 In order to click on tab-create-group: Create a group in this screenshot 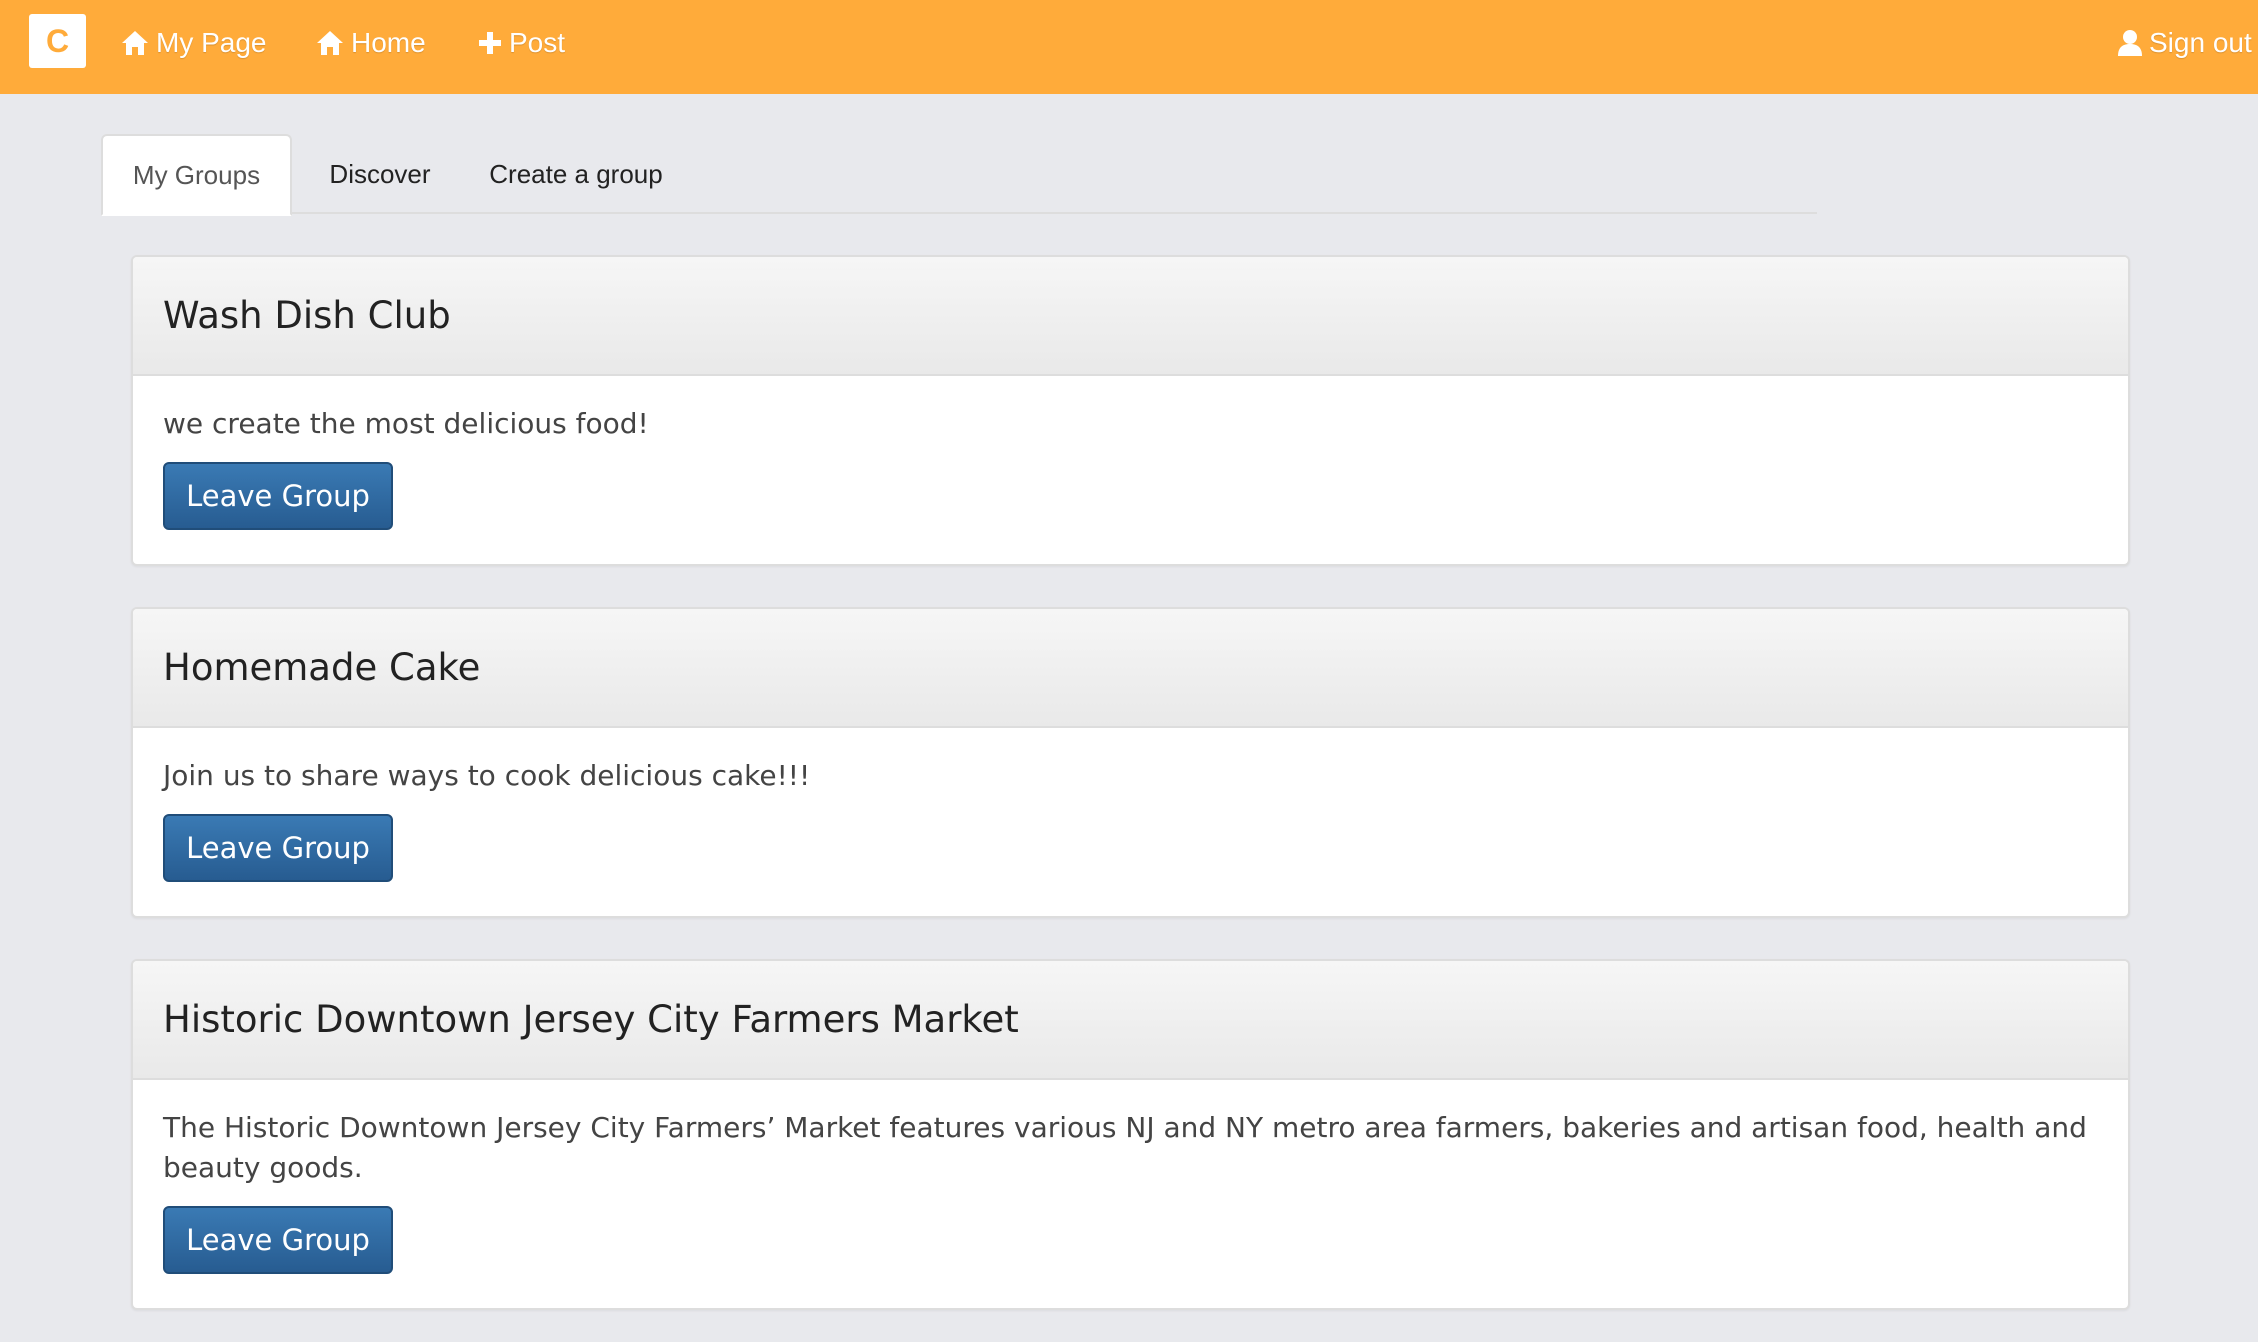, I will do `click(576, 174)`.